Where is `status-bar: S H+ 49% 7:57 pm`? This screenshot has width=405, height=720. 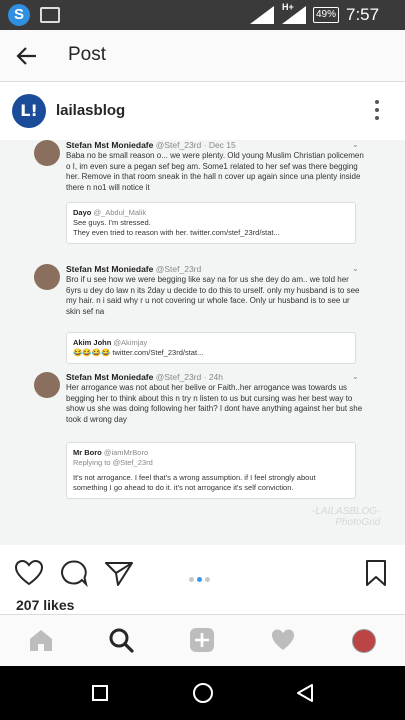 status-bar: S H+ 49% 7:57 pm is located at coordinates (202, 22).